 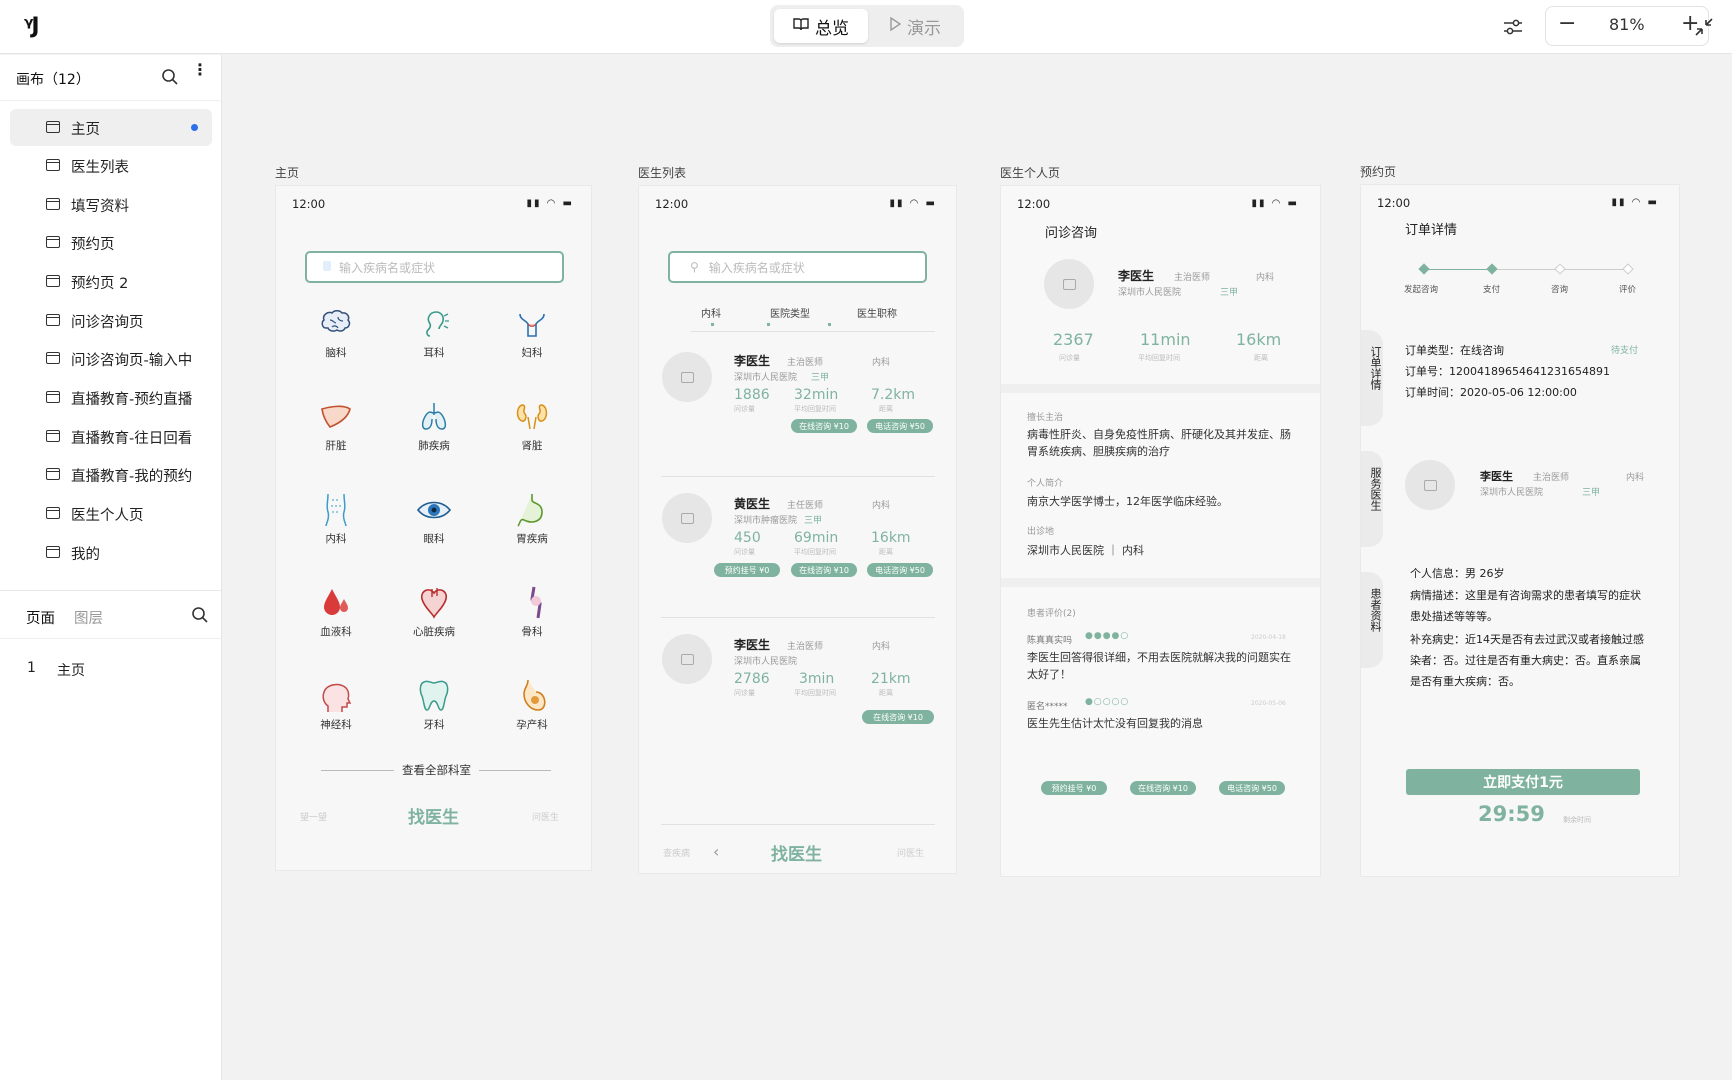 What do you see at coordinates (716, 851) in the screenshot?
I see `chevron-left-icon: ‹` at bounding box center [716, 851].